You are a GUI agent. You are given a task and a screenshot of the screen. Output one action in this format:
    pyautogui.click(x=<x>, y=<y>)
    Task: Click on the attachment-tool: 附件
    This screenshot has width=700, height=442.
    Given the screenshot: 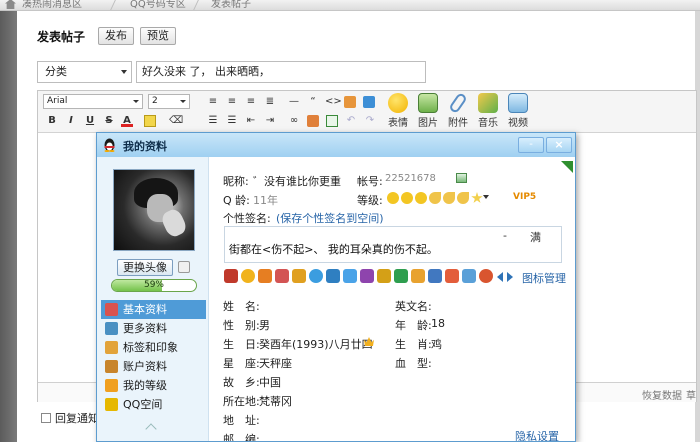 What is the action you would take?
    pyautogui.click(x=458, y=110)
    